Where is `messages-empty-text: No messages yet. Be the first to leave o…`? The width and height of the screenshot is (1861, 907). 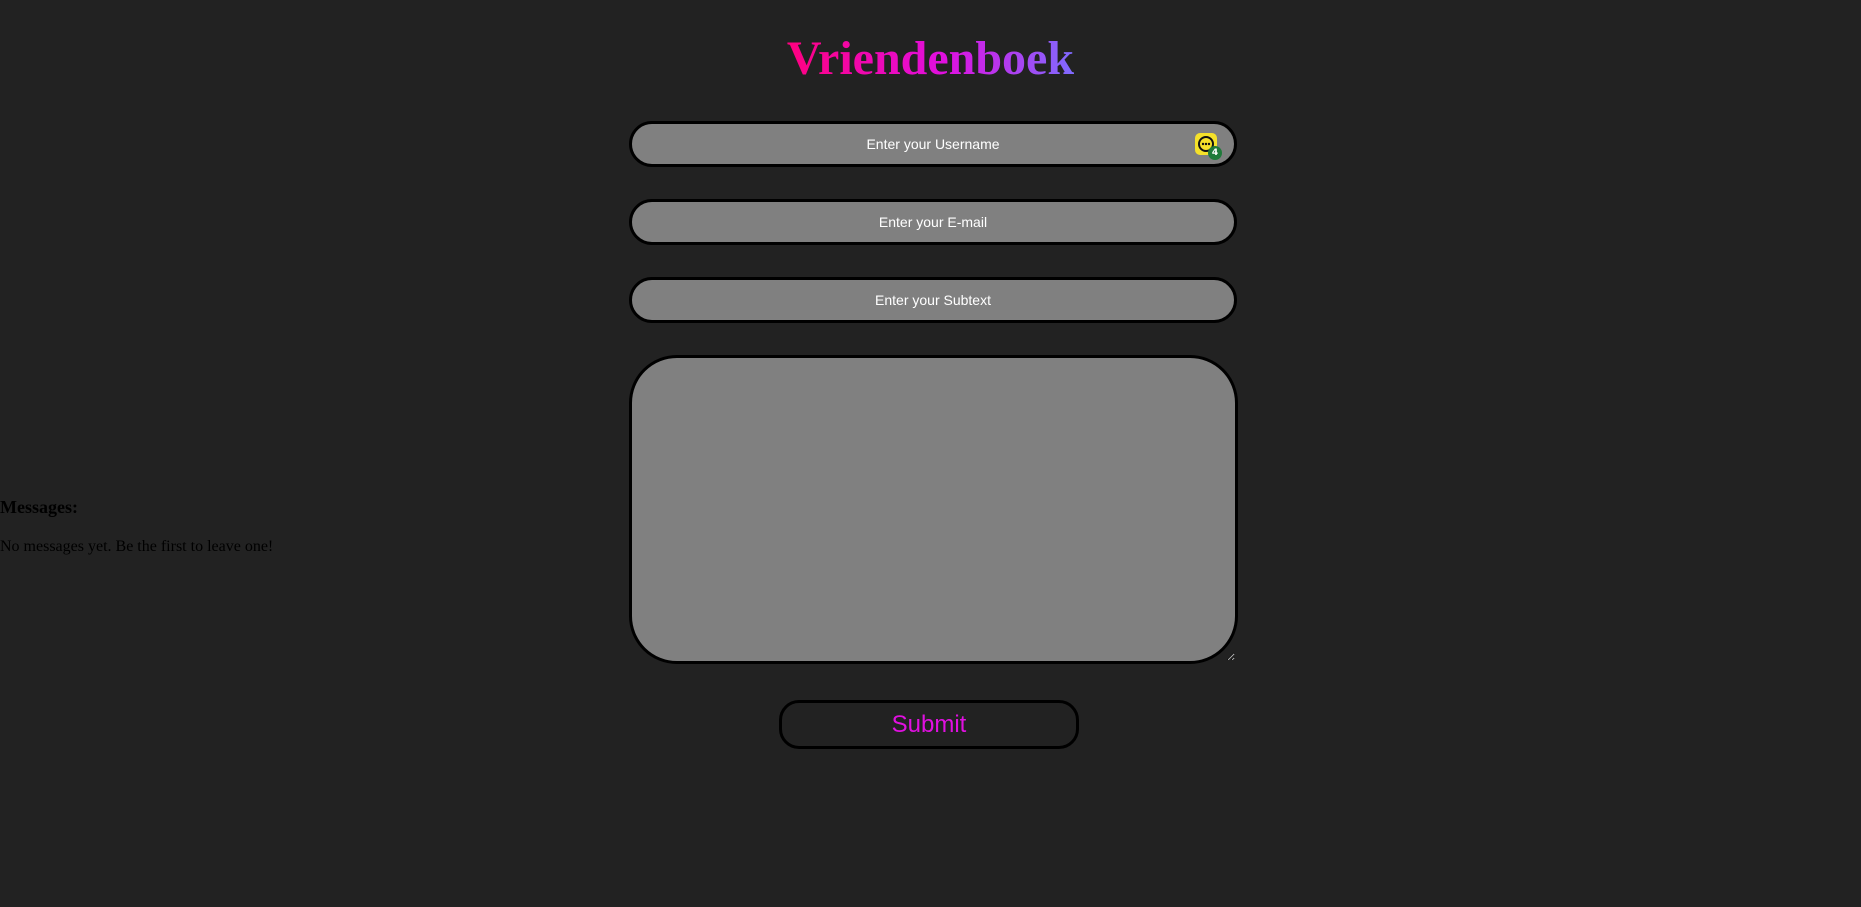 messages-empty-text: No messages yet. Be the first to leave o… is located at coordinates (137, 546).